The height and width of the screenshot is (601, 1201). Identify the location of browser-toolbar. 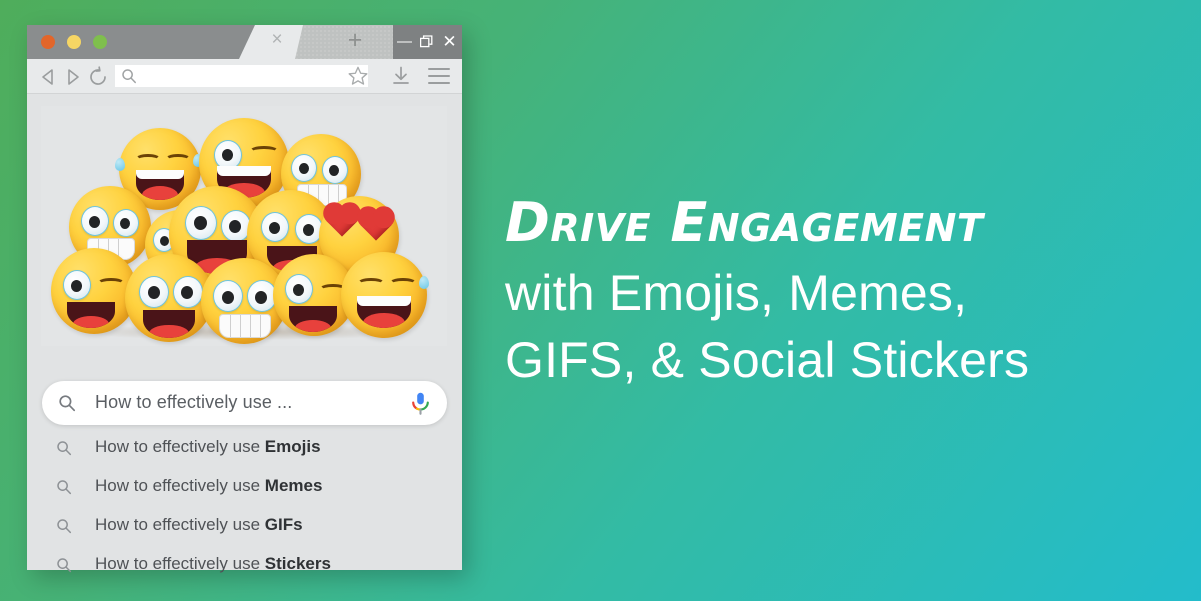
(244, 76).